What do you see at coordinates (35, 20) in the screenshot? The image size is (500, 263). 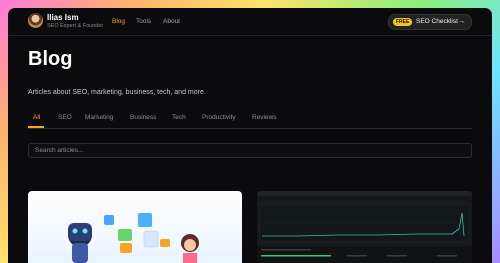 I see `avatar` at bounding box center [35, 20].